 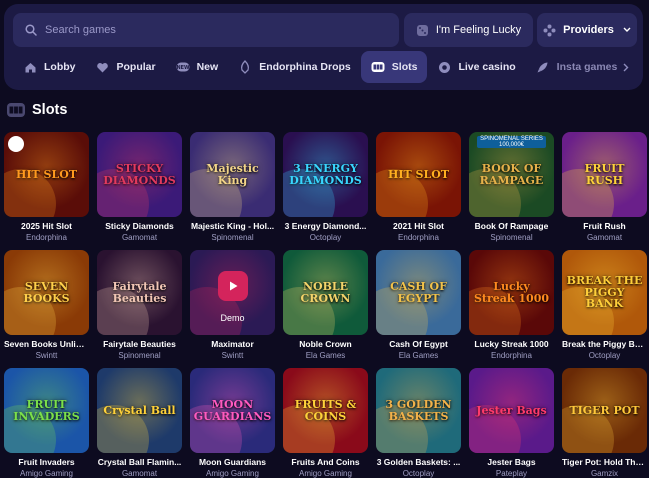 What do you see at coordinates (325, 462) in the screenshot?
I see `game-title: Fruits And Coins` at bounding box center [325, 462].